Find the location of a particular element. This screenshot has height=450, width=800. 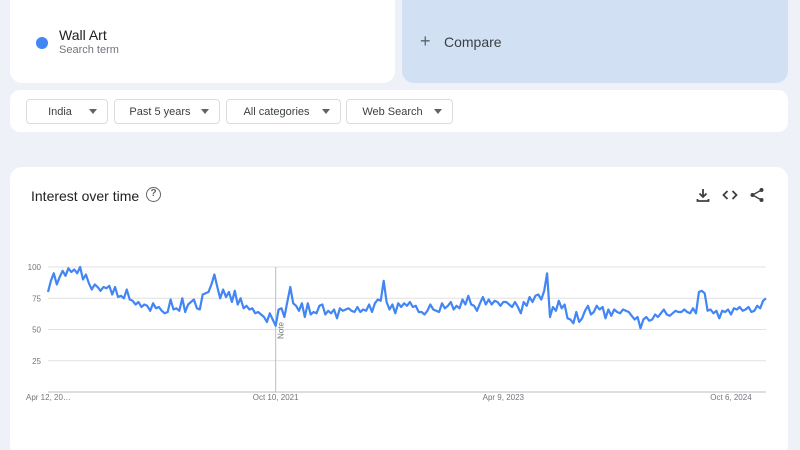

y-tick-label: 50 is located at coordinates (36, 330).